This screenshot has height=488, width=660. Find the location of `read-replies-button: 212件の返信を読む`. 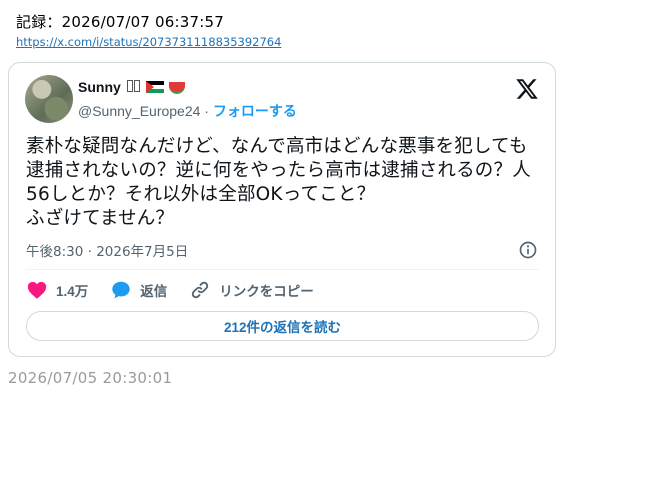

read-replies-button: 212件の返信を読む is located at coordinates (282, 326).